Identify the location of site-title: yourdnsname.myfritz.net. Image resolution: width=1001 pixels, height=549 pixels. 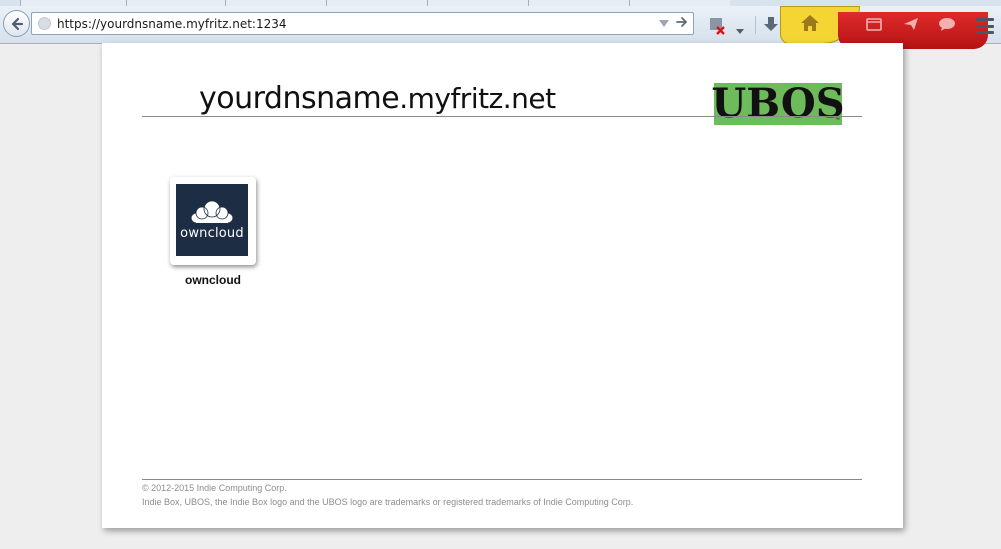
(377, 98).